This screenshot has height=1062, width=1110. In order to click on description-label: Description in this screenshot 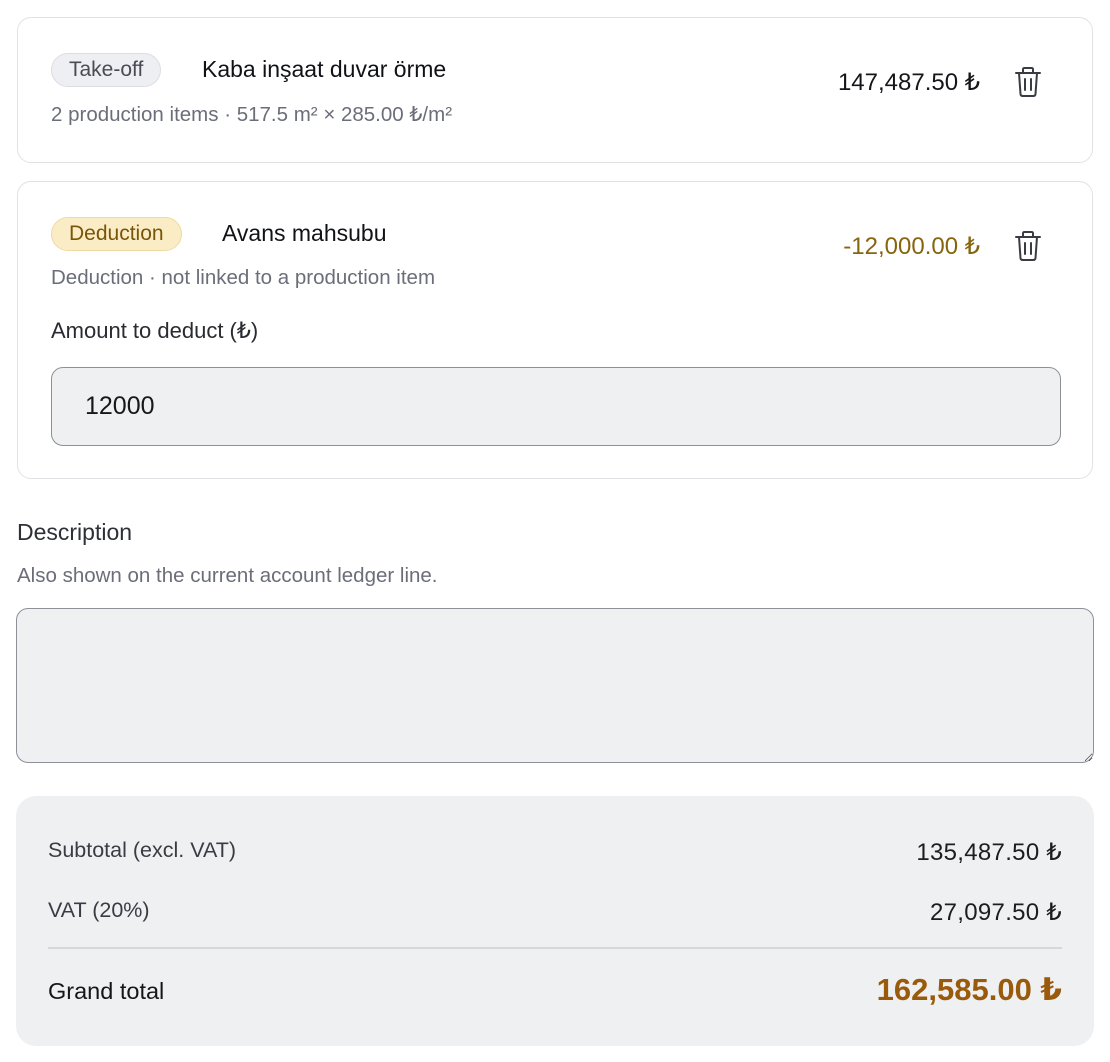, I will do `click(75, 532)`.